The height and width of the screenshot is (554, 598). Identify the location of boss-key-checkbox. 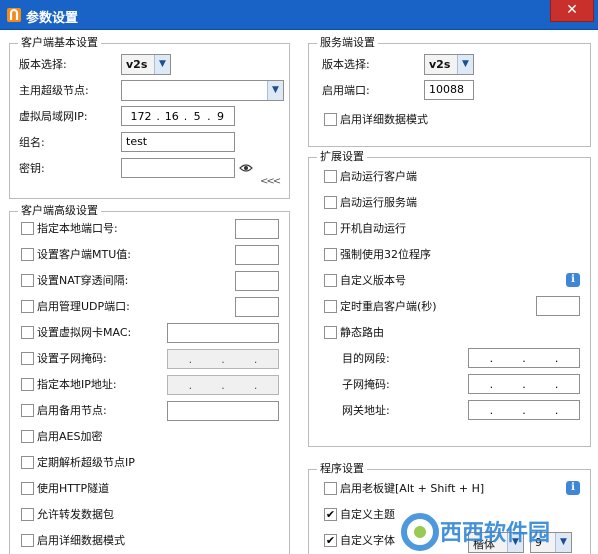
(330, 488).